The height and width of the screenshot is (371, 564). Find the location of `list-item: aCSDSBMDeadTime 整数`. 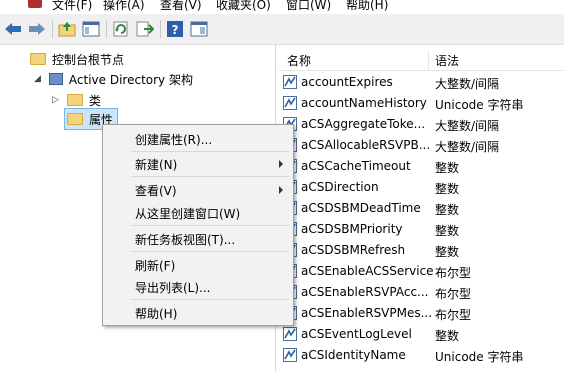

list-item: aCSDSBMDeadTime 整数 is located at coordinates (421, 208).